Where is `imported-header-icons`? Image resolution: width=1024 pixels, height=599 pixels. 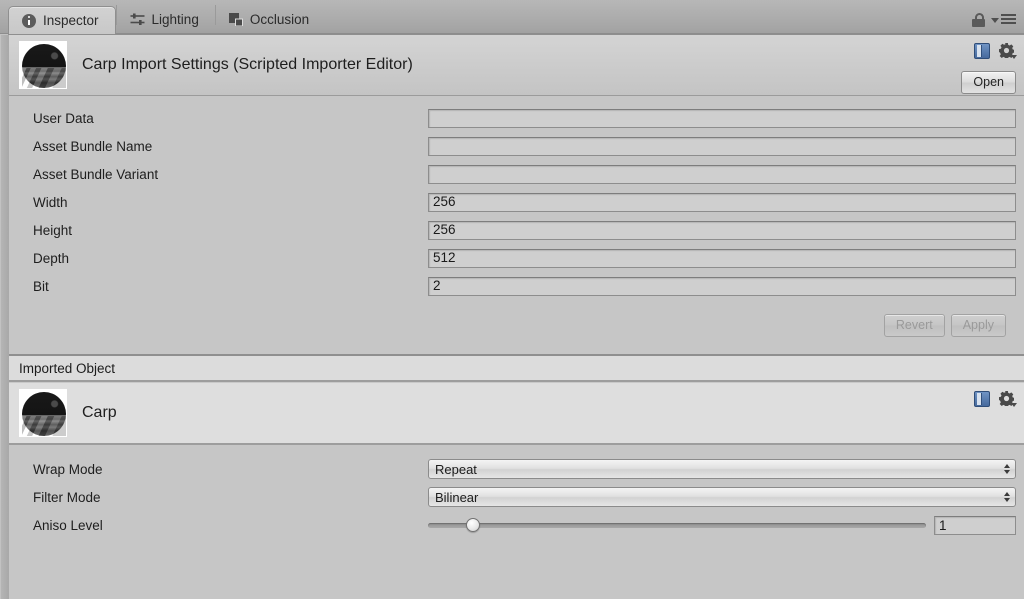 imported-header-icons is located at coordinates (995, 399).